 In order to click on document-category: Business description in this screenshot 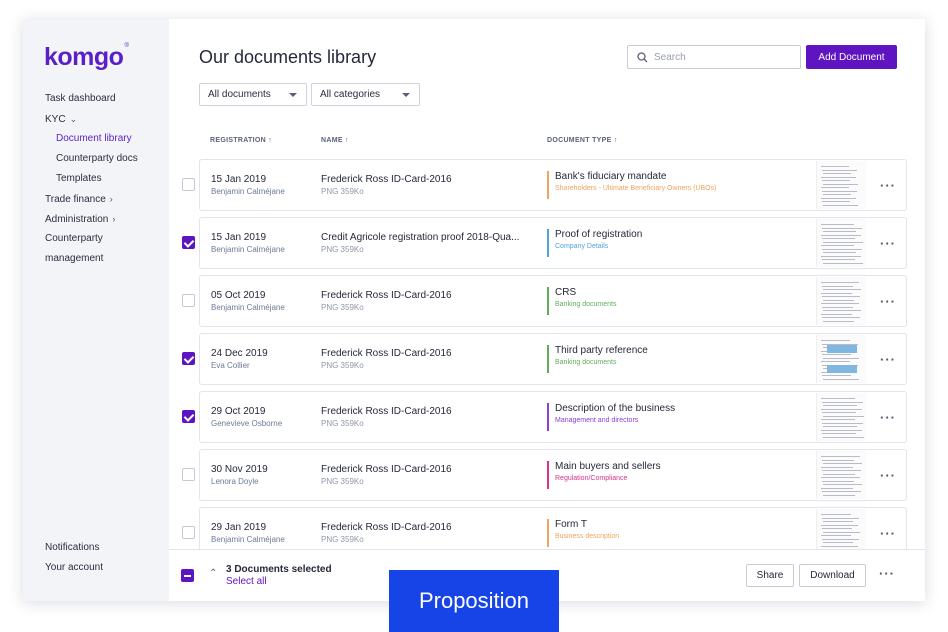, I will do `click(587, 536)`.